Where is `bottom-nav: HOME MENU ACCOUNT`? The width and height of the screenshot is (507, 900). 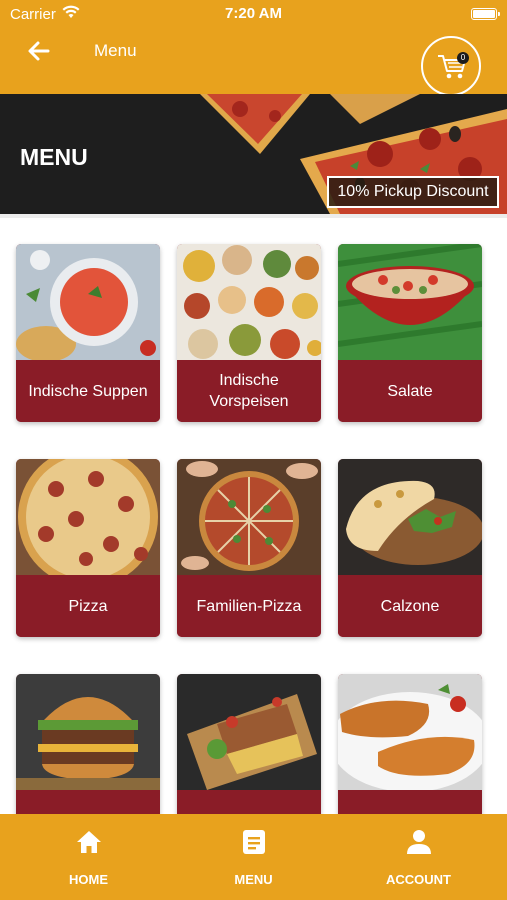 bottom-nav: HOME MENU ACCOUNT is located at coordinates (253, 857).